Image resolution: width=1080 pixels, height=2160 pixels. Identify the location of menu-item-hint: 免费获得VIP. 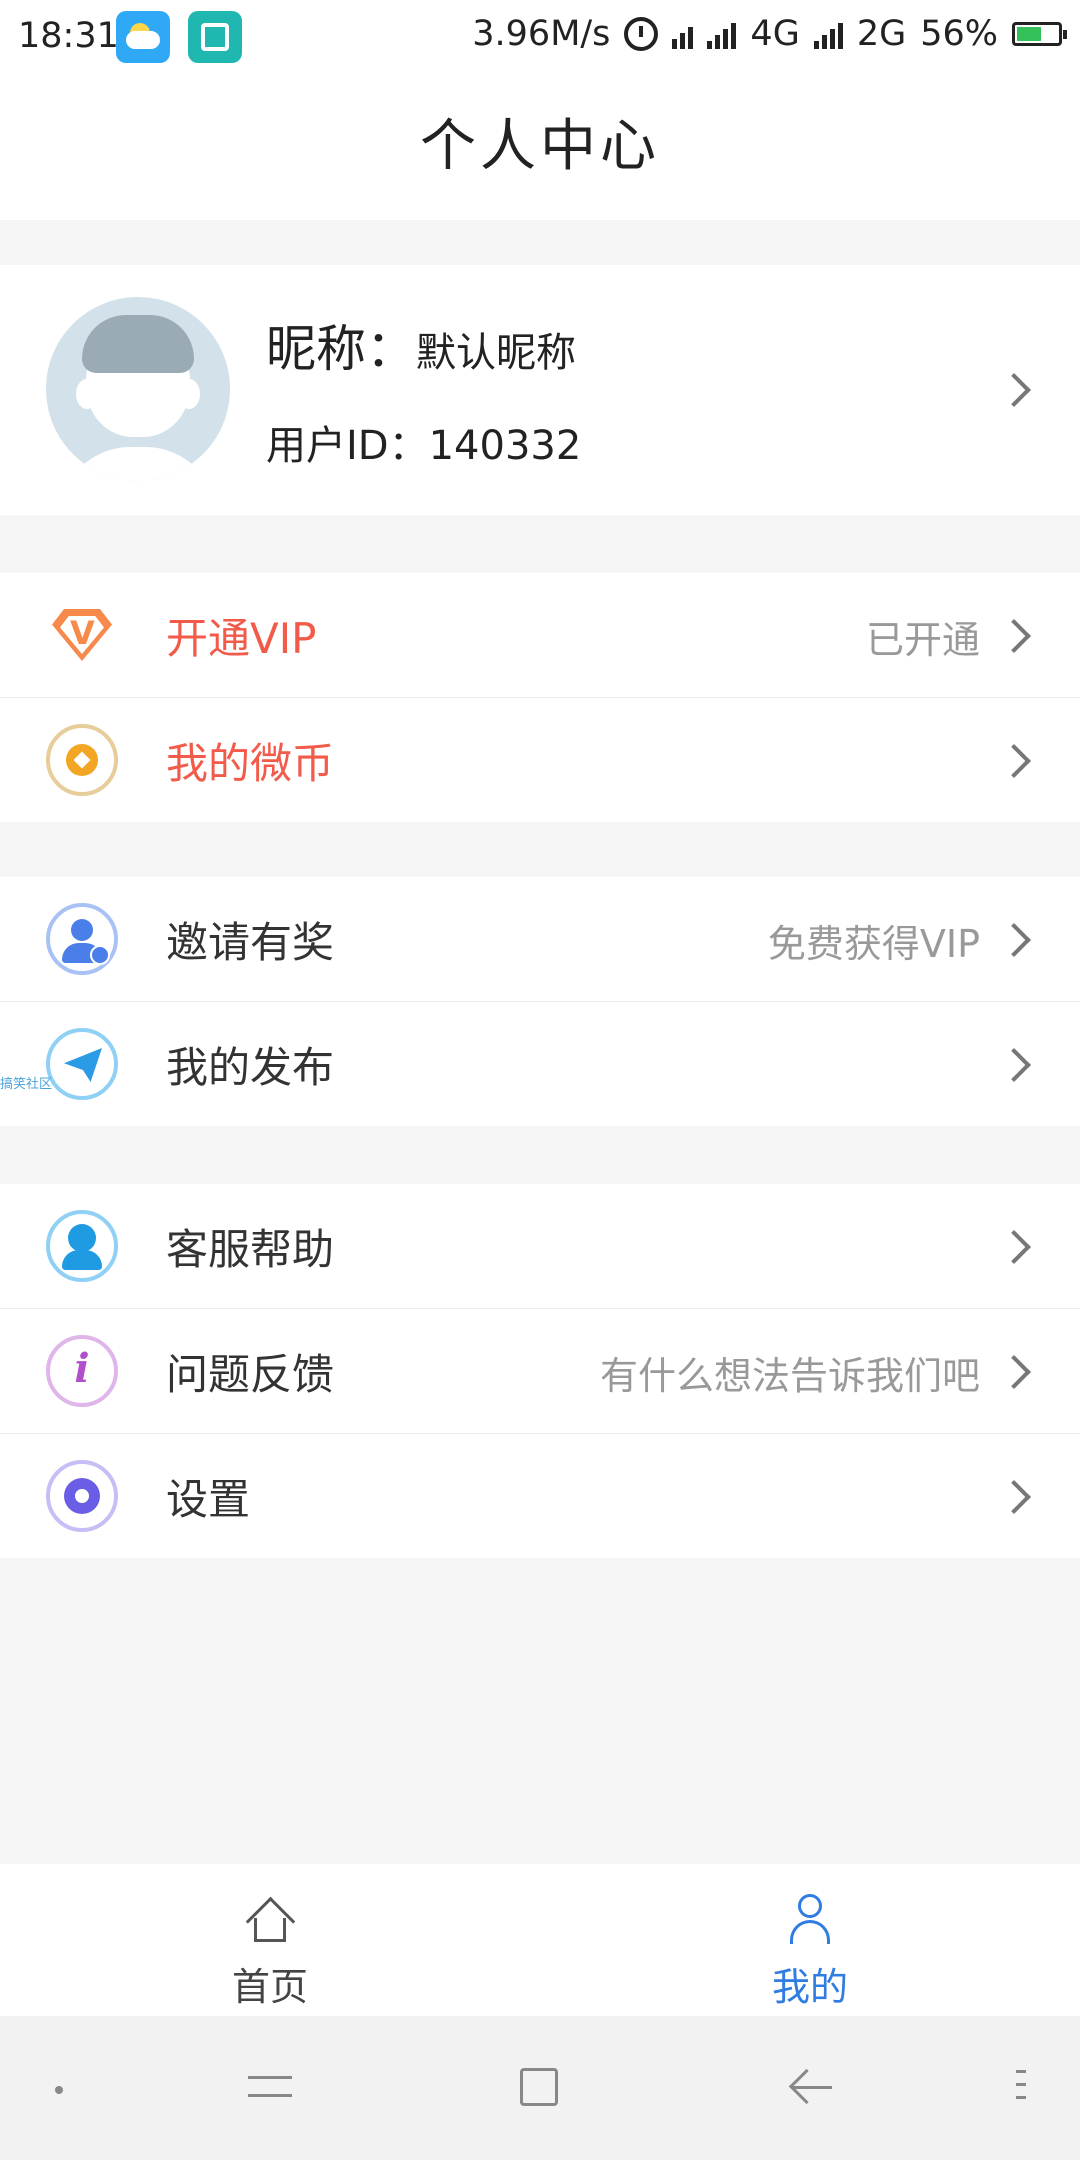
(873, 944).